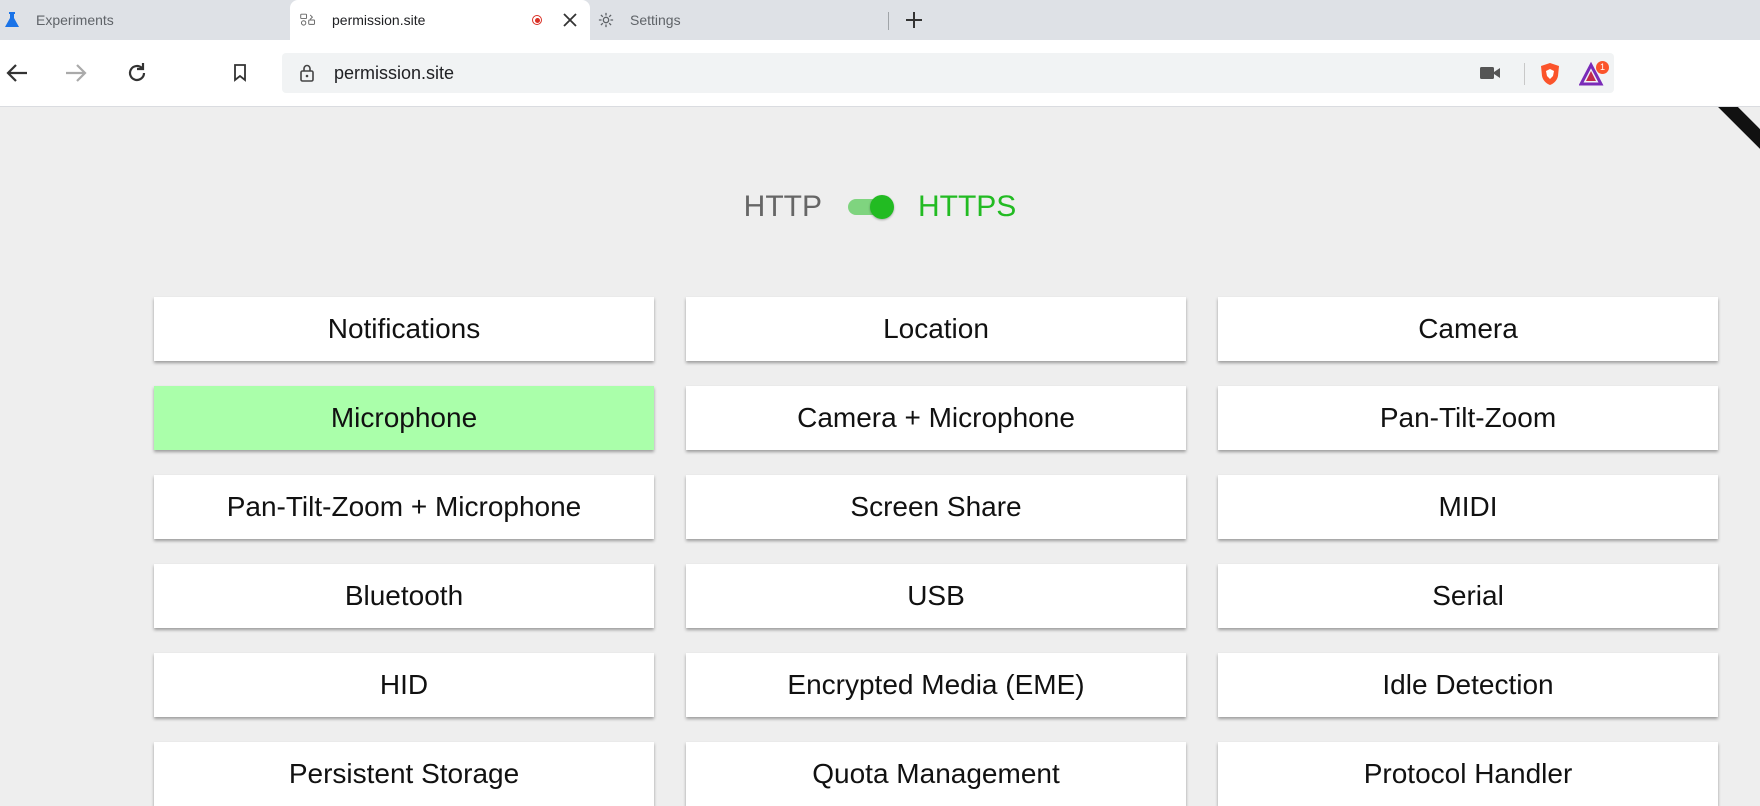 This screenshot has width=1760, height=806. Describe the element at coordinates (1524, 74) in the screenshot. I see `omnibox-divider` at that location.